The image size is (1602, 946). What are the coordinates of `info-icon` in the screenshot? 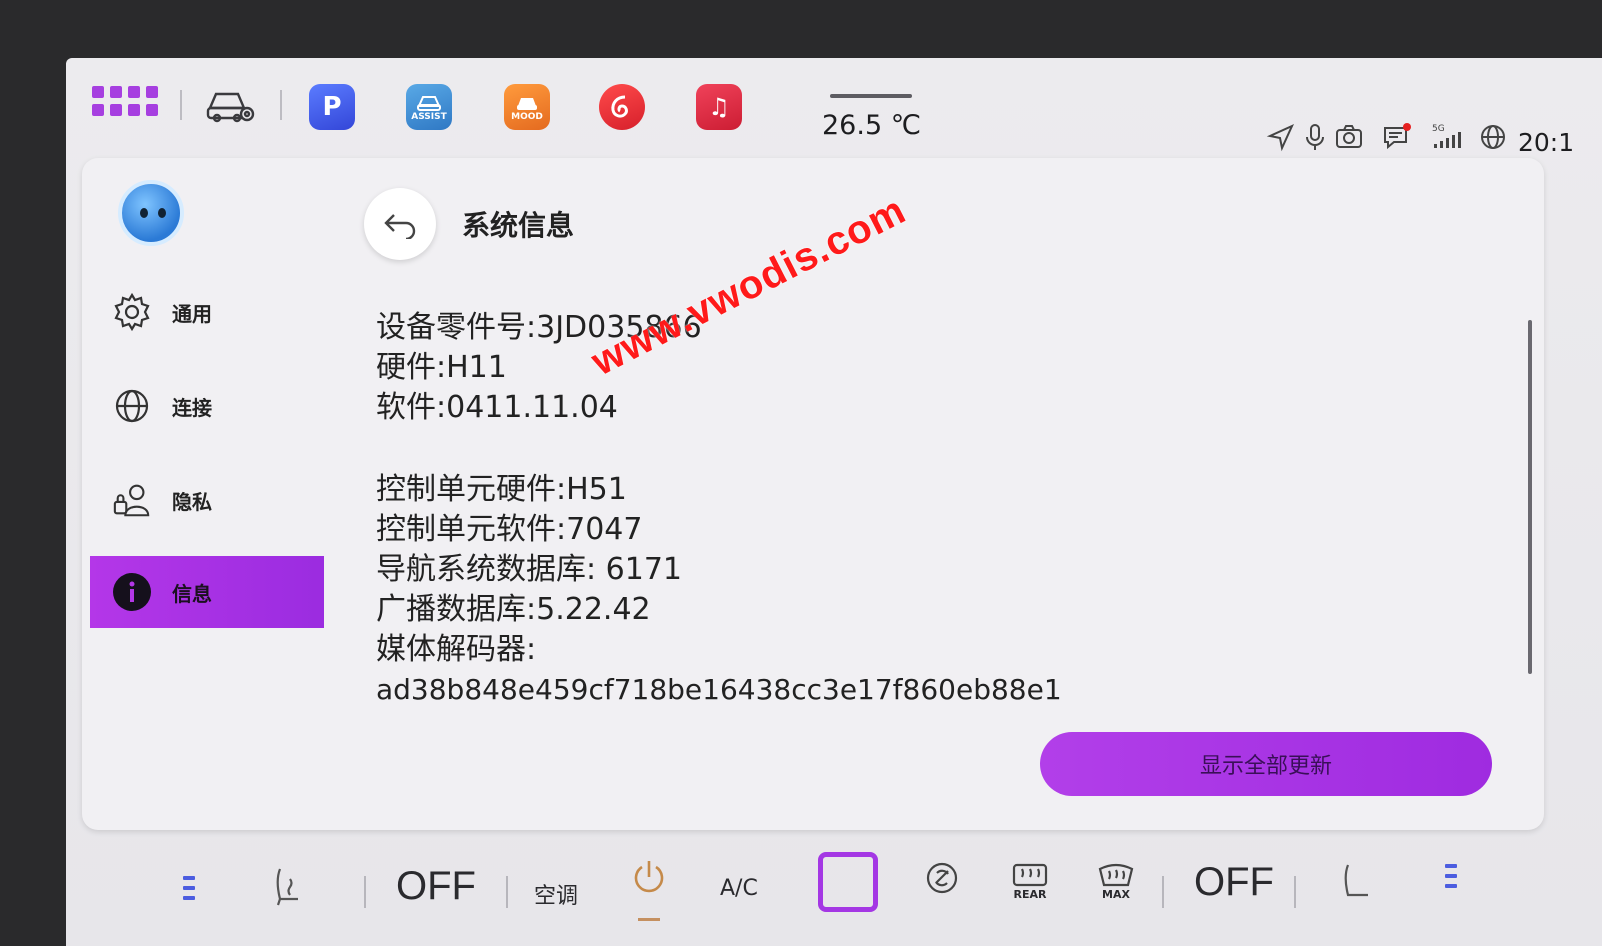 It's located at (132, 592).